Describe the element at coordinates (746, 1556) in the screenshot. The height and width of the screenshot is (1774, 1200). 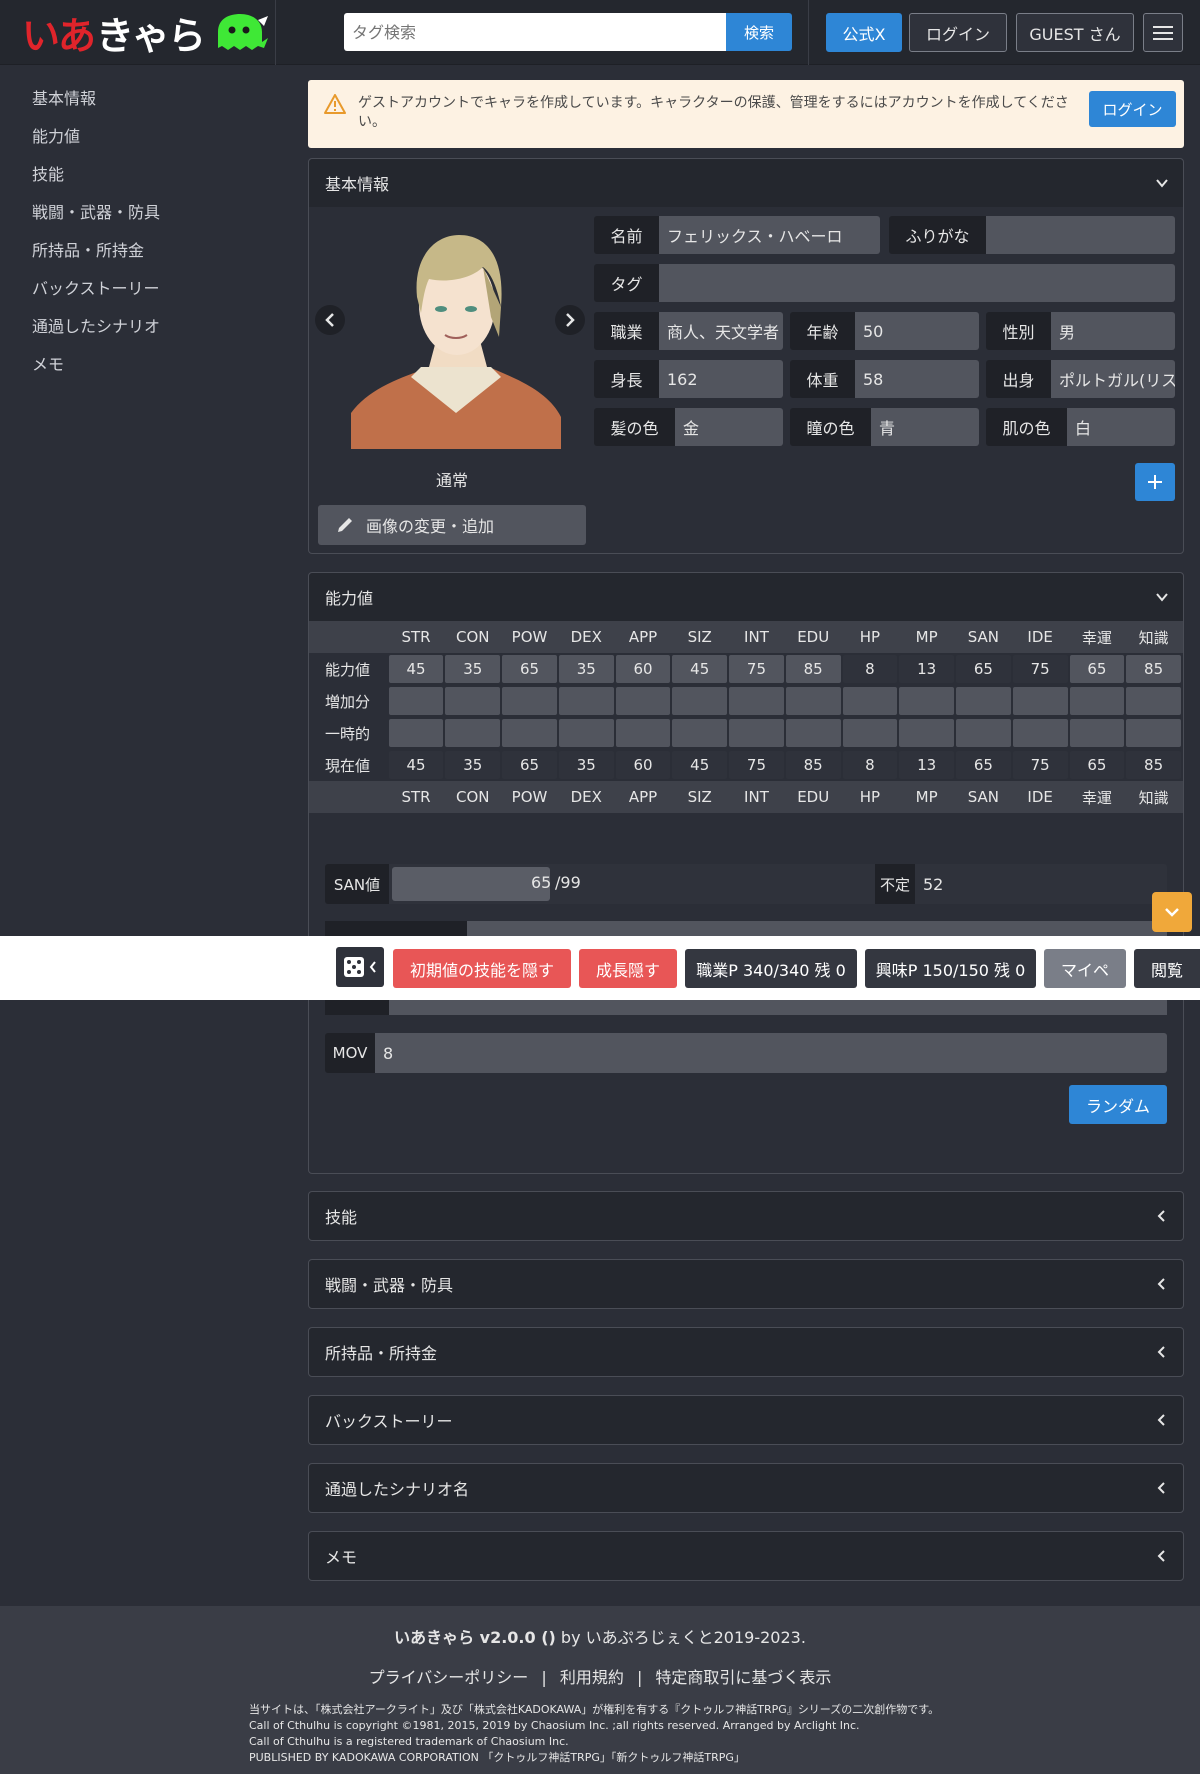
I see `section-memo: メモ` at that location.